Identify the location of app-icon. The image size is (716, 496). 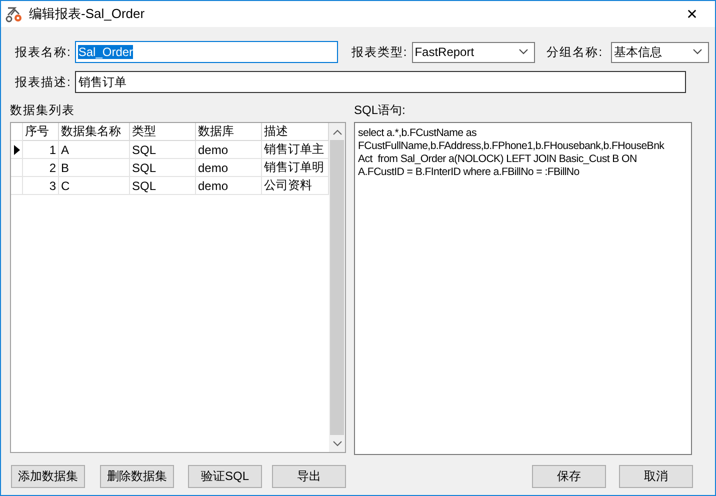
(14, 14).